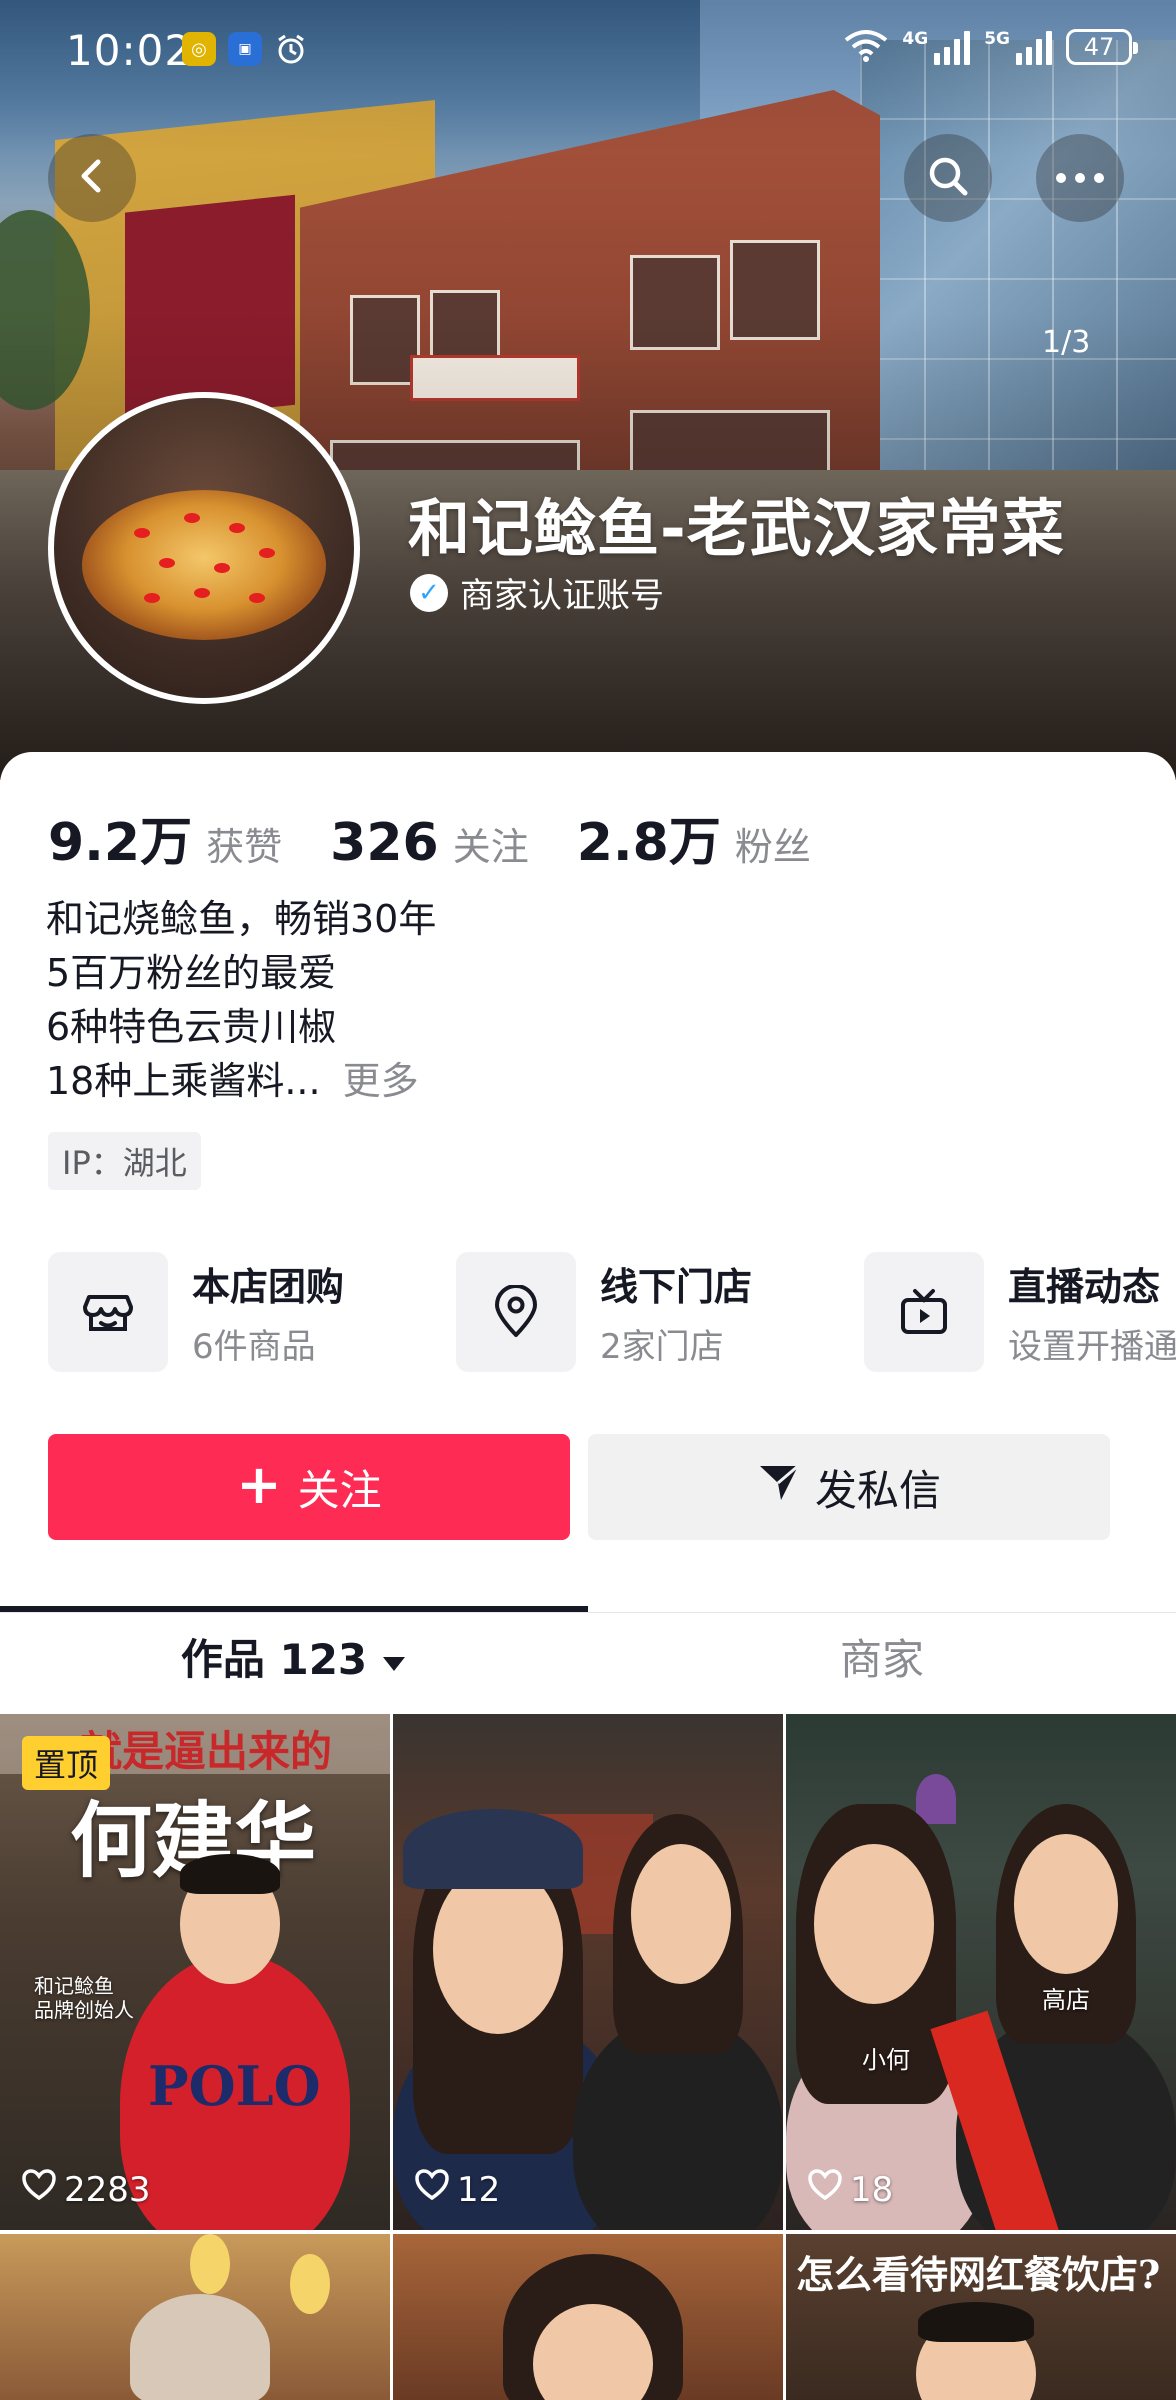 This screenshot has height=2400, width=1176. I want to click on divider, so click(588, 1612).